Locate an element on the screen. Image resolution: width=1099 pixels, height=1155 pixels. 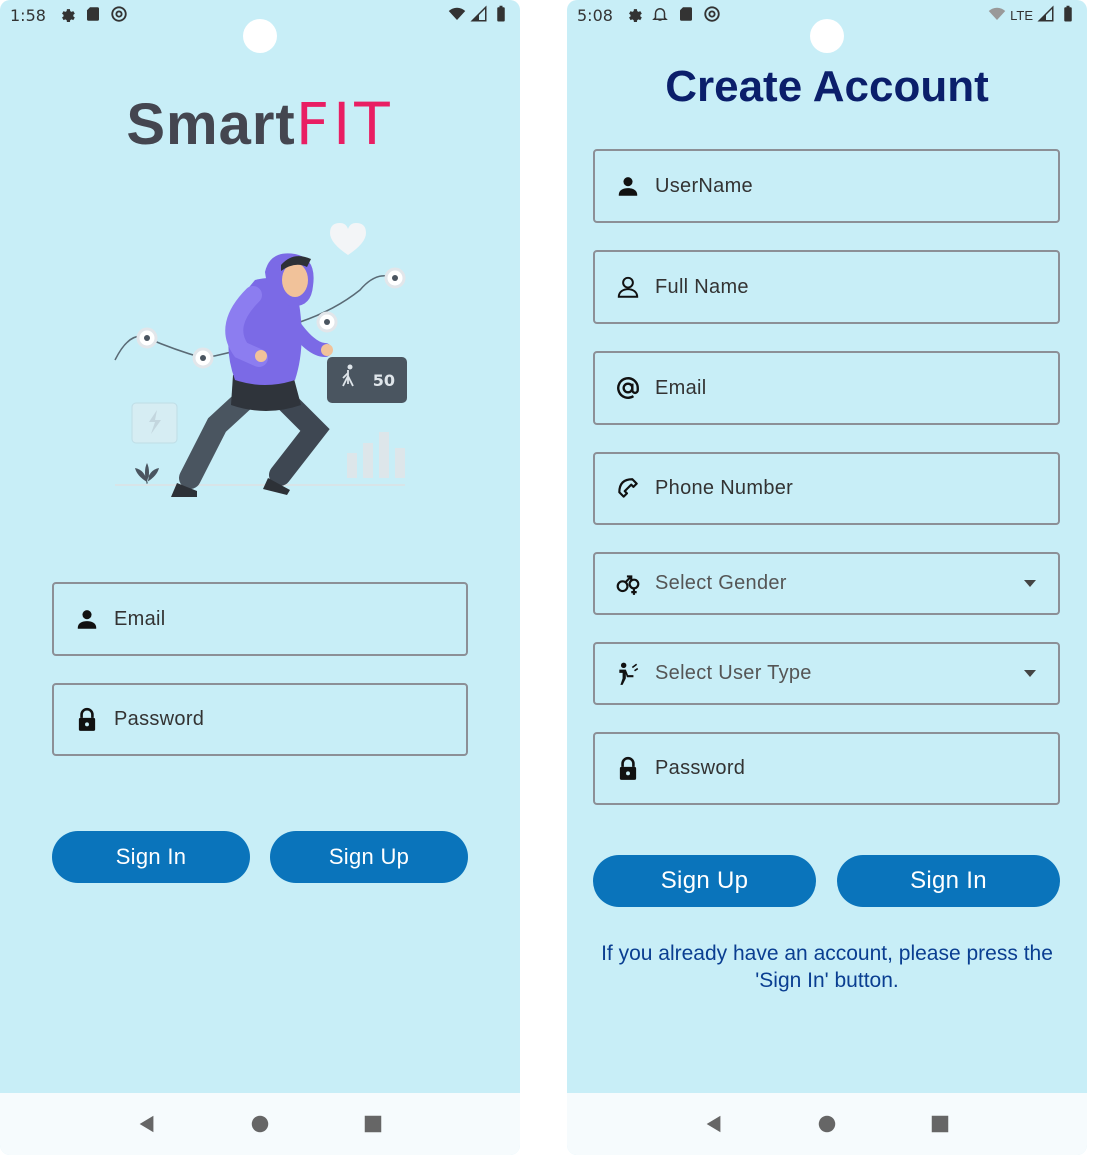
phone-label: Phone Number is located at coordinates (724, 488).